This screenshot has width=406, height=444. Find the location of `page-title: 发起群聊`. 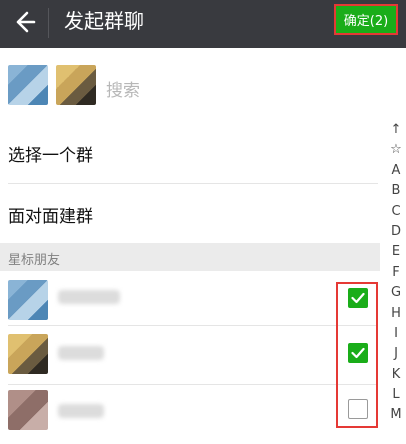

page-title: 发起群聊 is located at coordinates (104, 21).